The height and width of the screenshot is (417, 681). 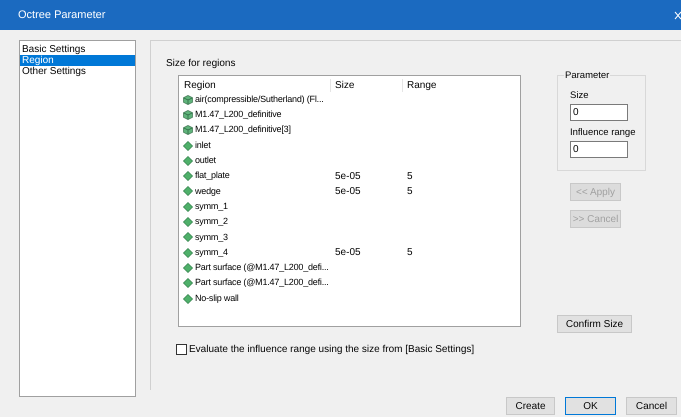 What do you see at coordinates (77, 49) in the screenshot?
I see `sidebar-item: Basic Settings` at bounding box center [77, 49].